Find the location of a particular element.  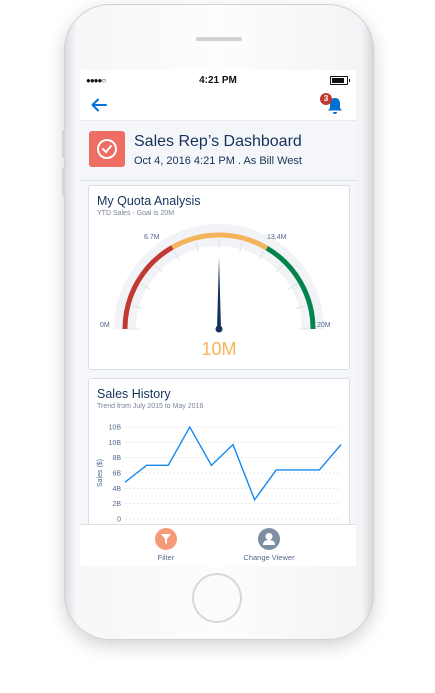

y-tick-label: 2B is located at coordinates (116, 504).